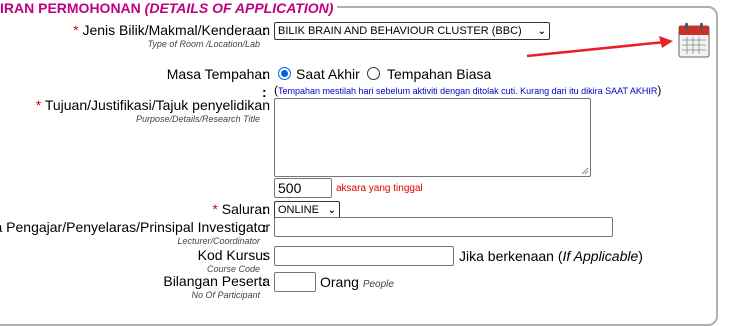  I want to click on purpose-label: * Tujuan/Justifikasi/Tajuk penyelidikan, so click(153, 105).